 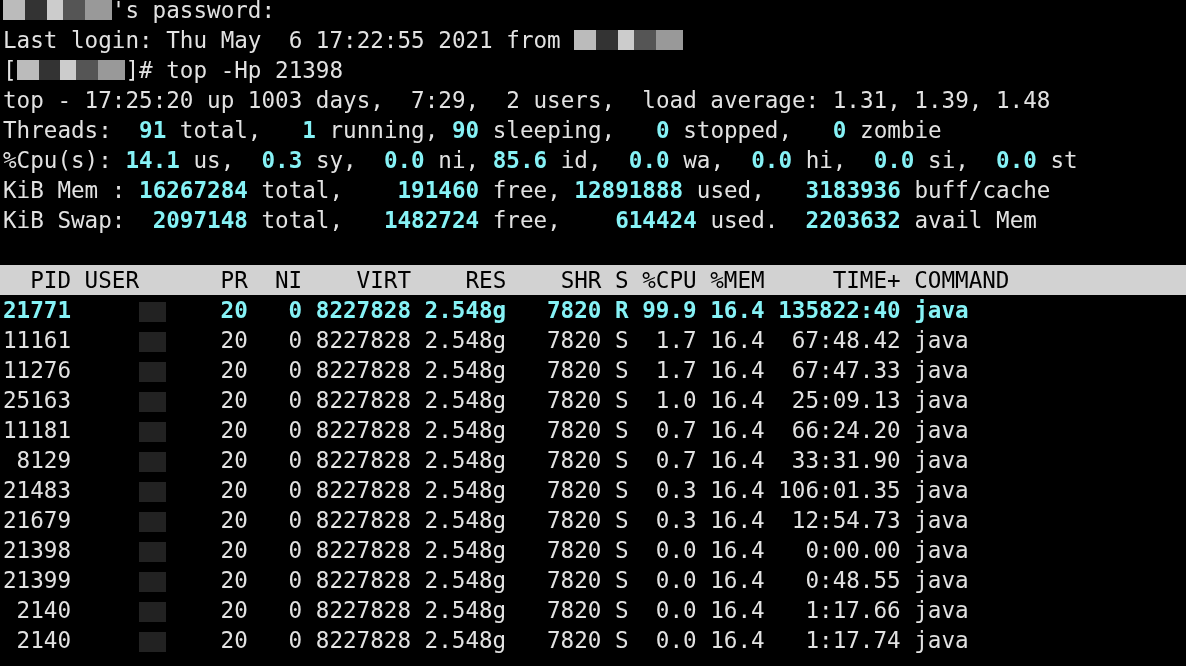 What do you see at coordinates (37, 400) in the screenshot?
I see `table-cell-text: 25163` at bounding box center [37, 400].